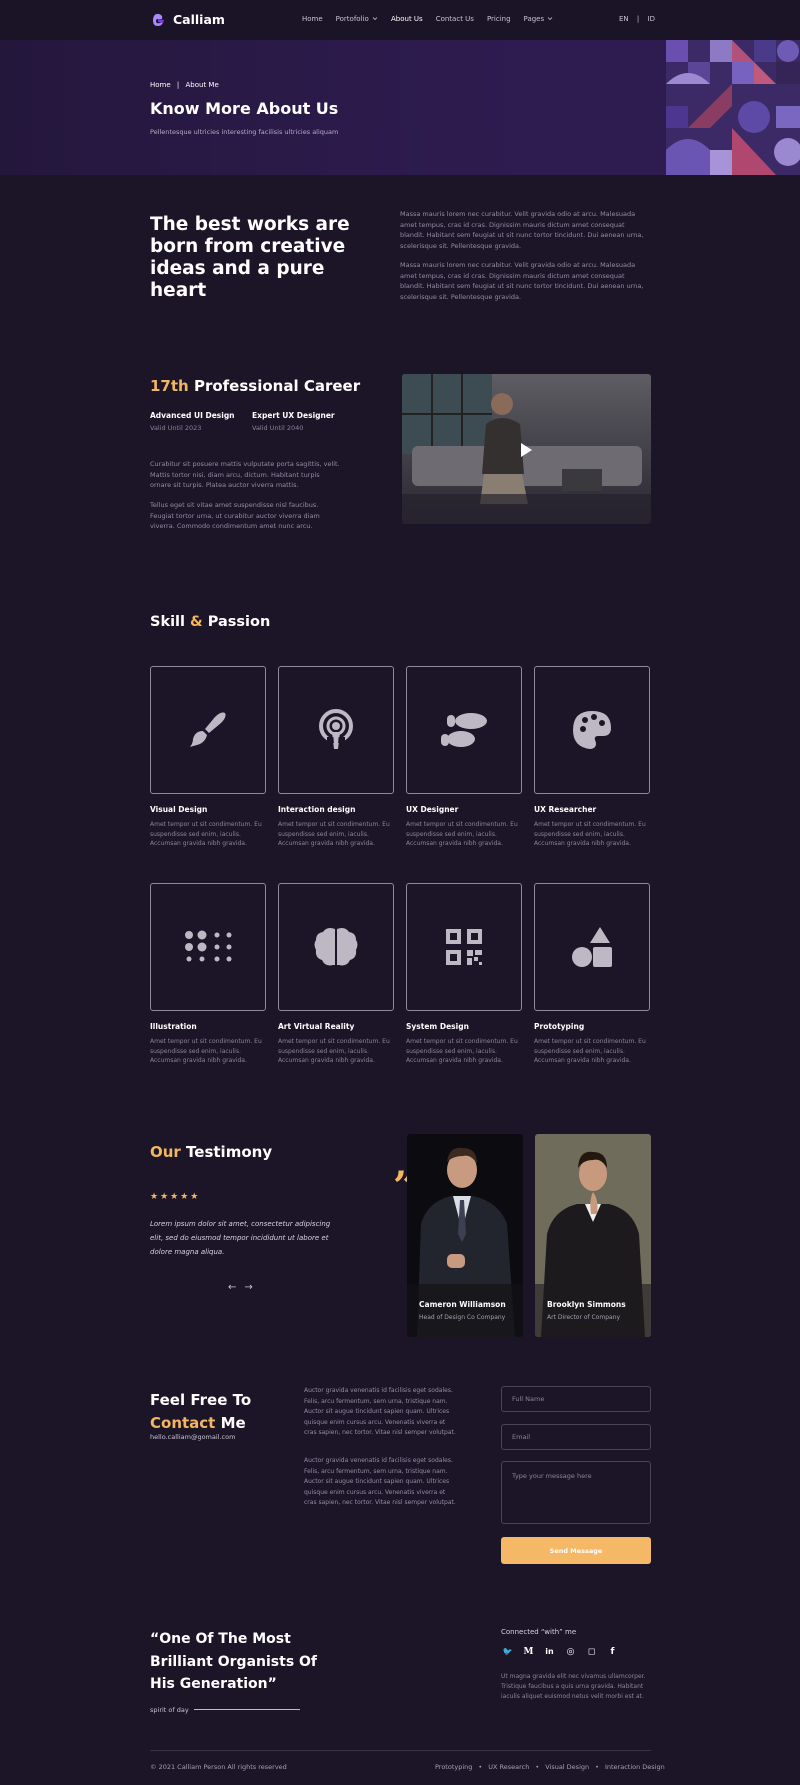  What do you see at coordinates (462, 1317) in the screenshot?
I see `testimony-person-1-role: Head of Design Co Company` at bounding box center [462, 1317].